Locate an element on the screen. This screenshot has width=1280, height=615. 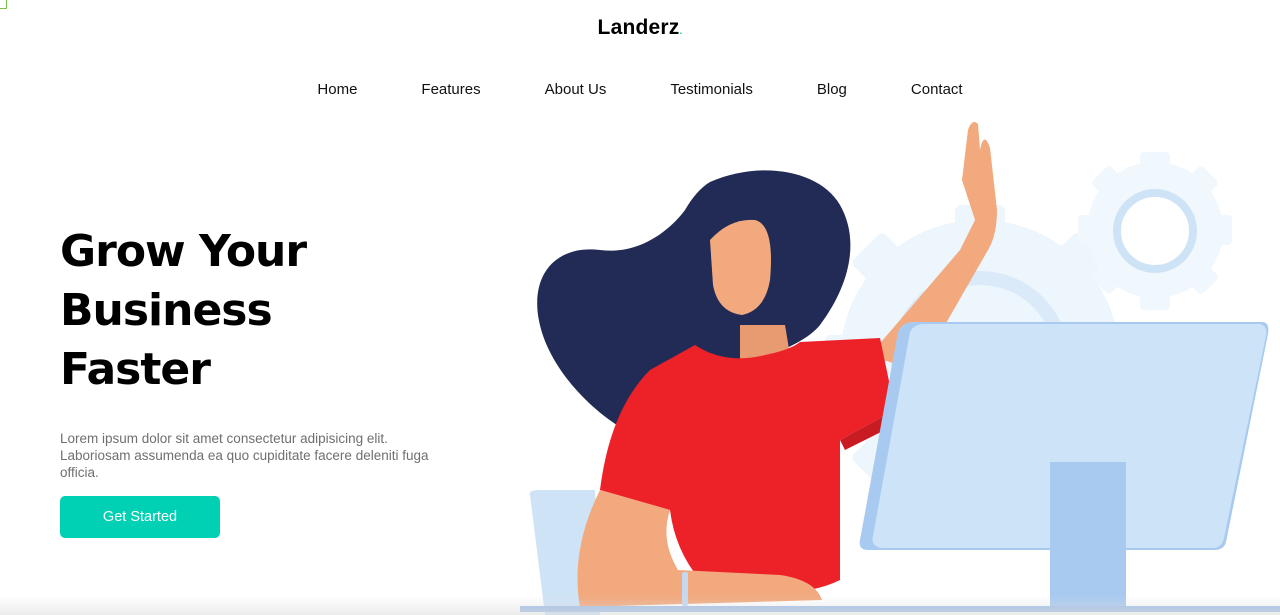
nav-item-contact: Contact is located at coordinates (937, 89).